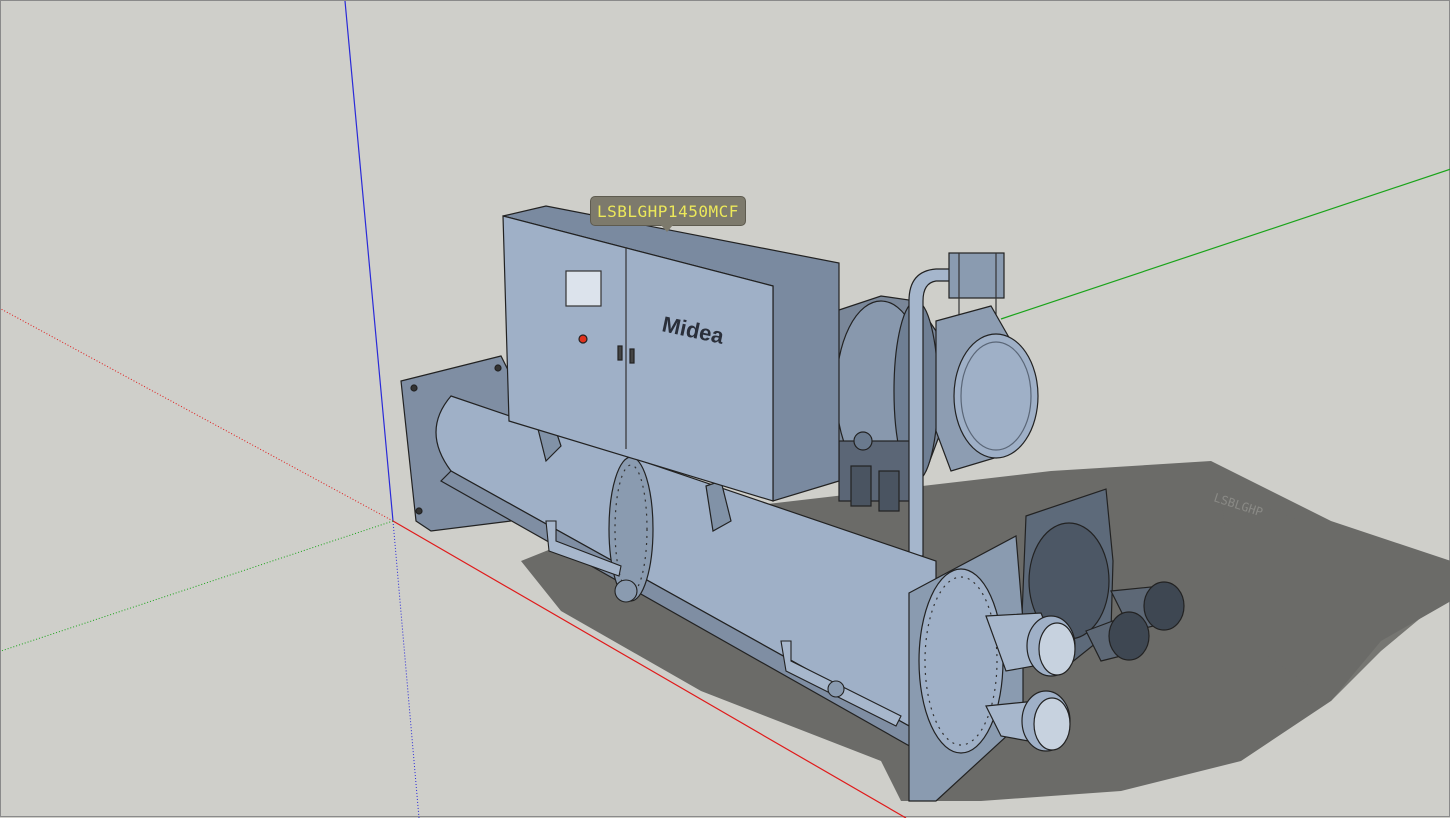 This screenshot has width=1450, height=818. Describe the element at coordinates (620, 353) in the screenshot. I see `door-handle-left` at that location.